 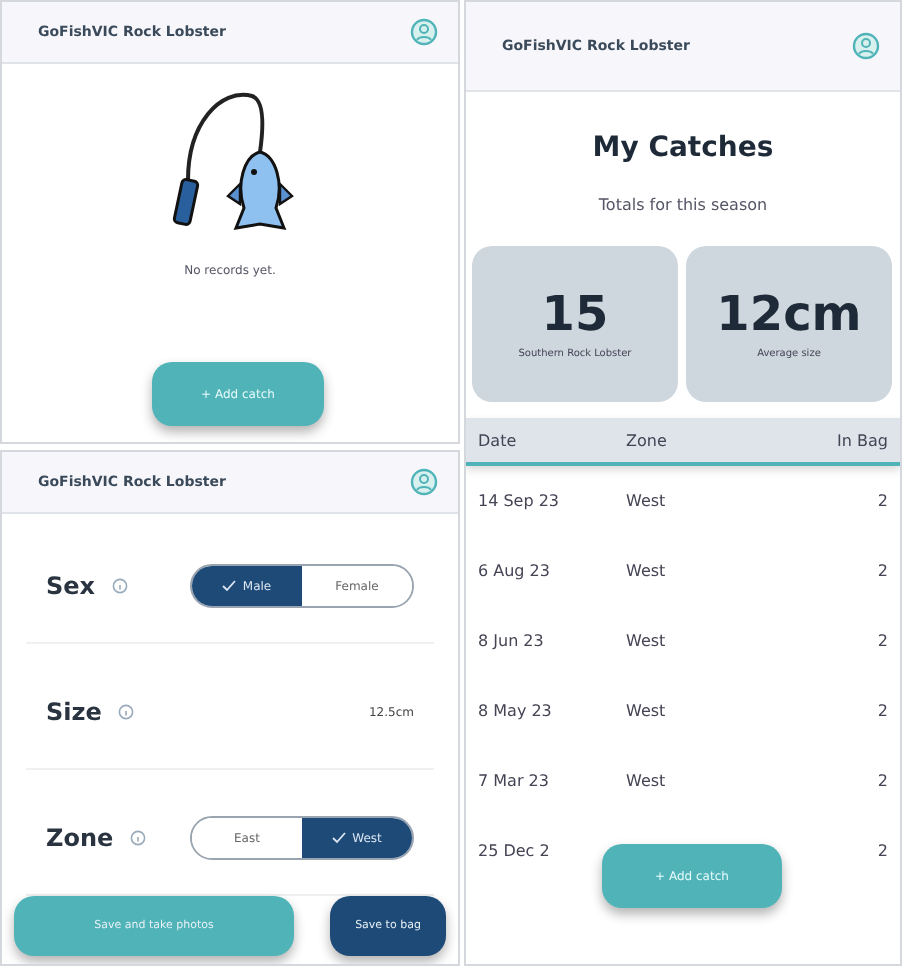 I want to click on column-header: In Bag, so click(x=861, y=440).